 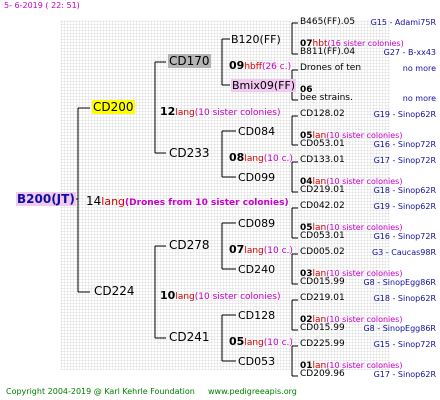 I want to click on gen1-mother: CD200, so click(x=113, y=107).